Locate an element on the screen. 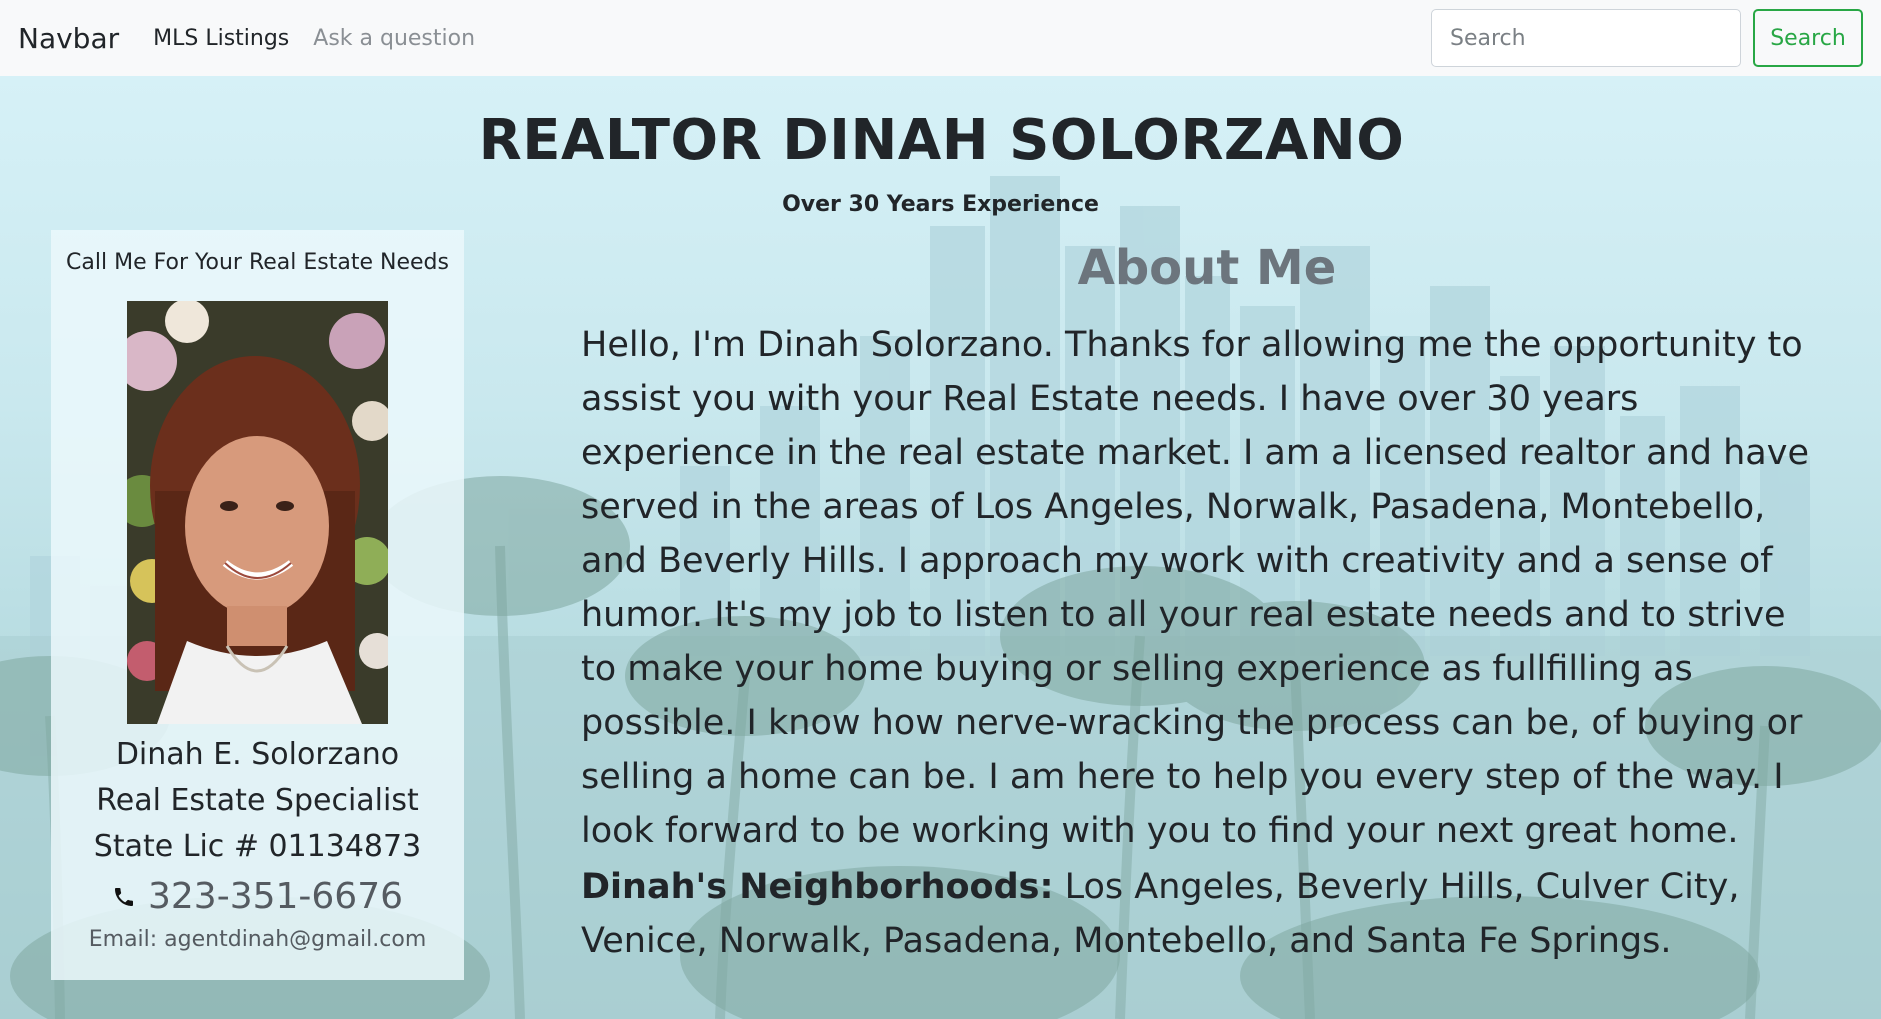  agent-phone: 323-351-6676 is located at coordinates (257, 897).